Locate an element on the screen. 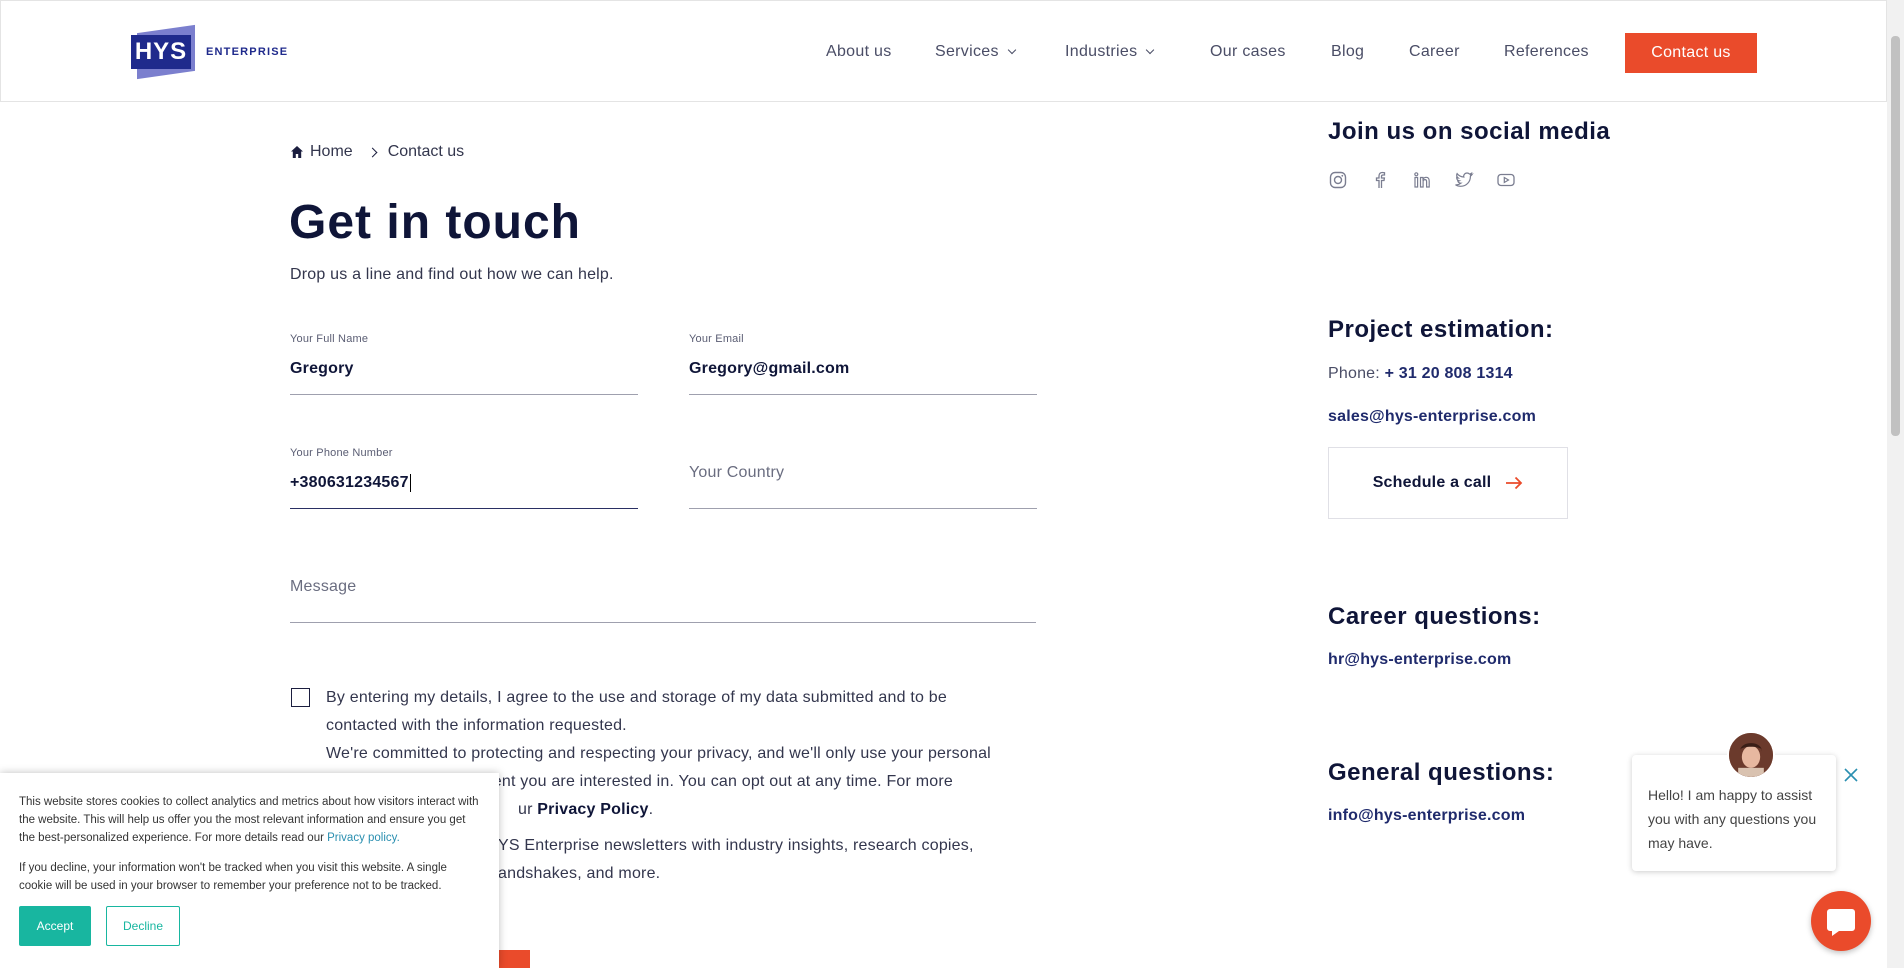  full-name-value: Gregory is located at coordinates (322, 368).